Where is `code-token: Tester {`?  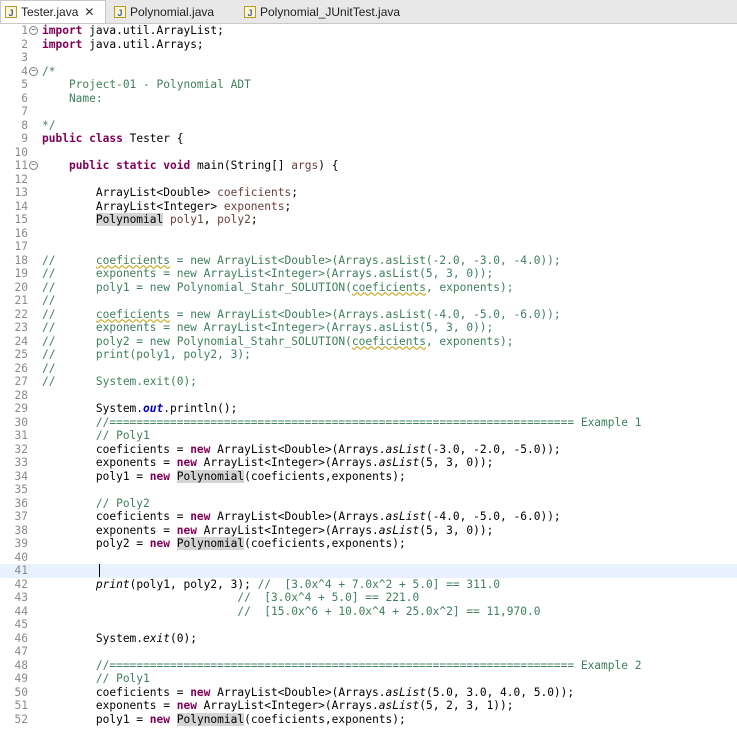
code-token: Tester { is located at coordinates (153, 138).